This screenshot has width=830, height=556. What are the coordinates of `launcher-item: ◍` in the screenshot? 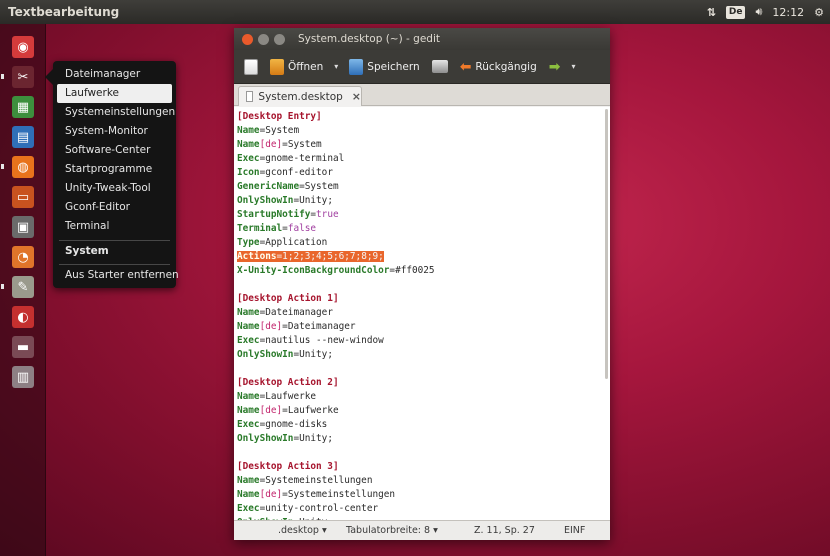 It's located at (23, 167).